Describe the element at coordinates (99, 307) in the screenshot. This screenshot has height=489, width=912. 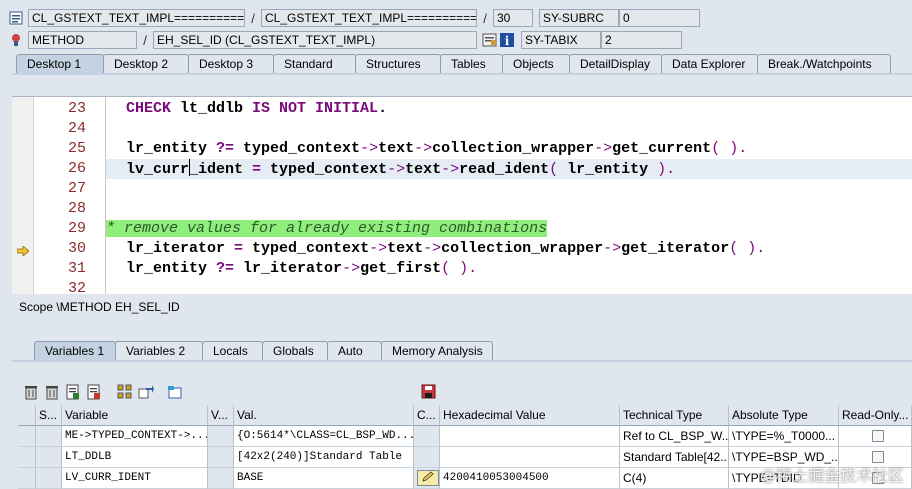
I see `scope-label: Scope \METHOD EH_SEL_ID` at that location.